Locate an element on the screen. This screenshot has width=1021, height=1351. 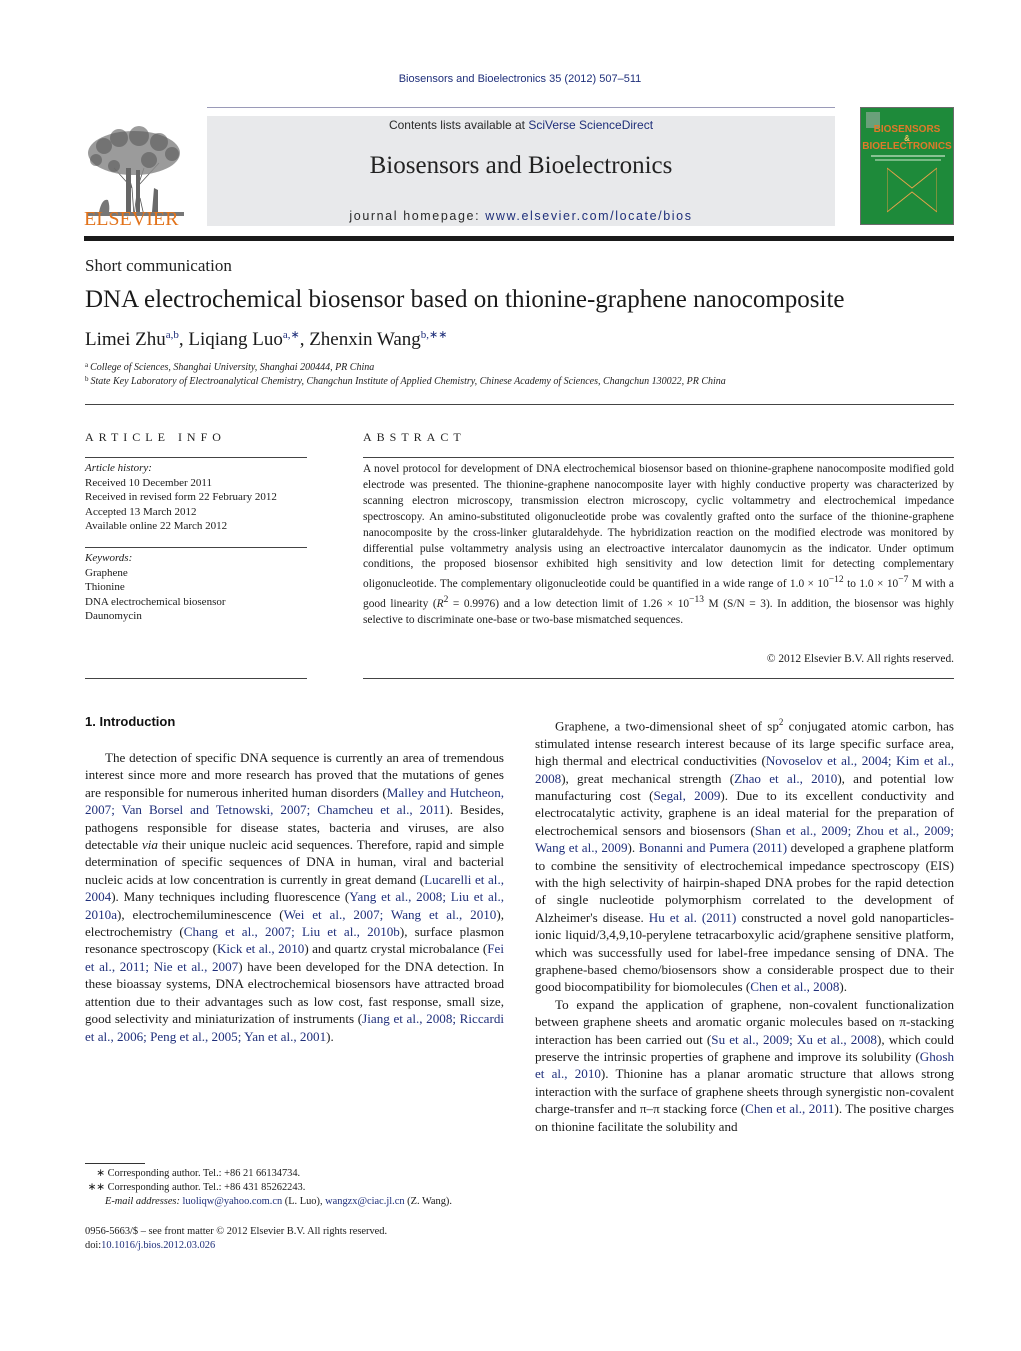
author-name: Limei Zhu is located at coordinates (125, 339).